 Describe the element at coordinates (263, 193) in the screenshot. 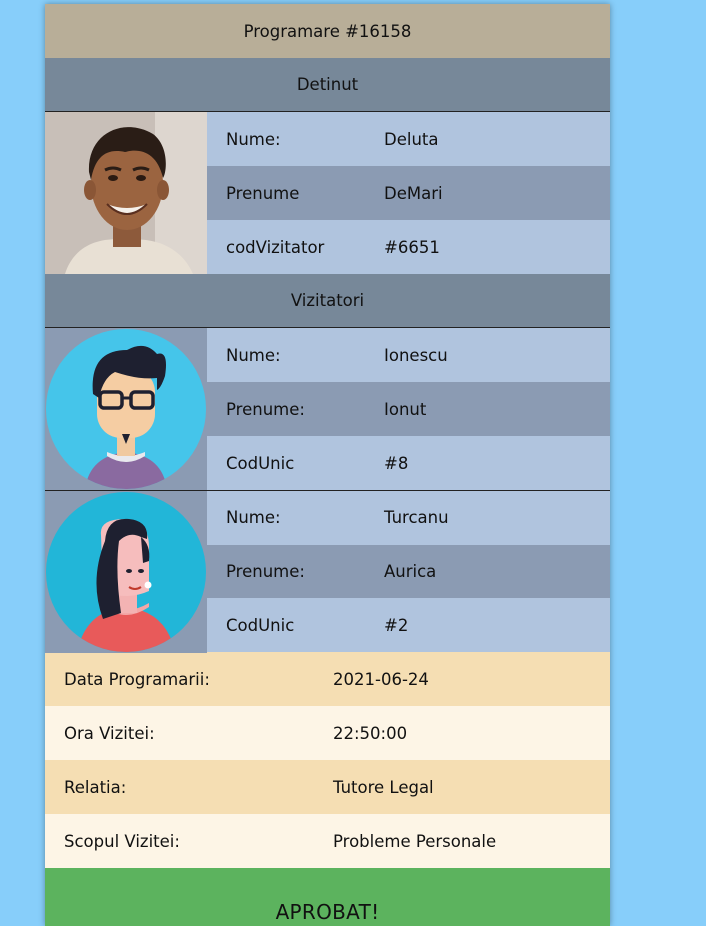

I see `field-label: Prenume` at that location.